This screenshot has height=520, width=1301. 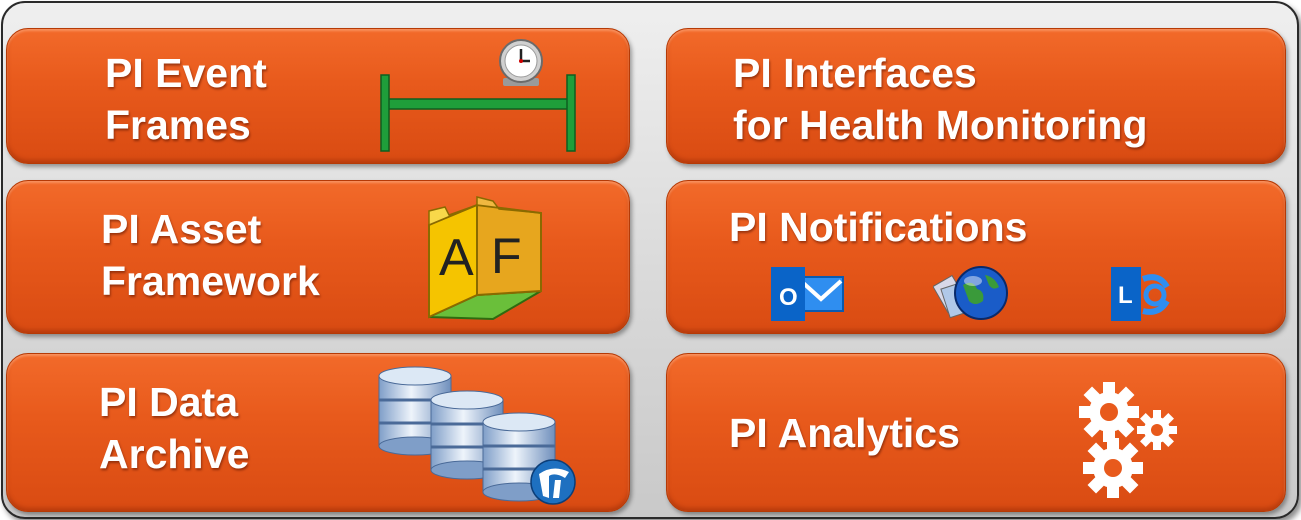 I want to click on tile-pi-asset-framework: PI Asset Framework A F, so click(x=318, y=257).